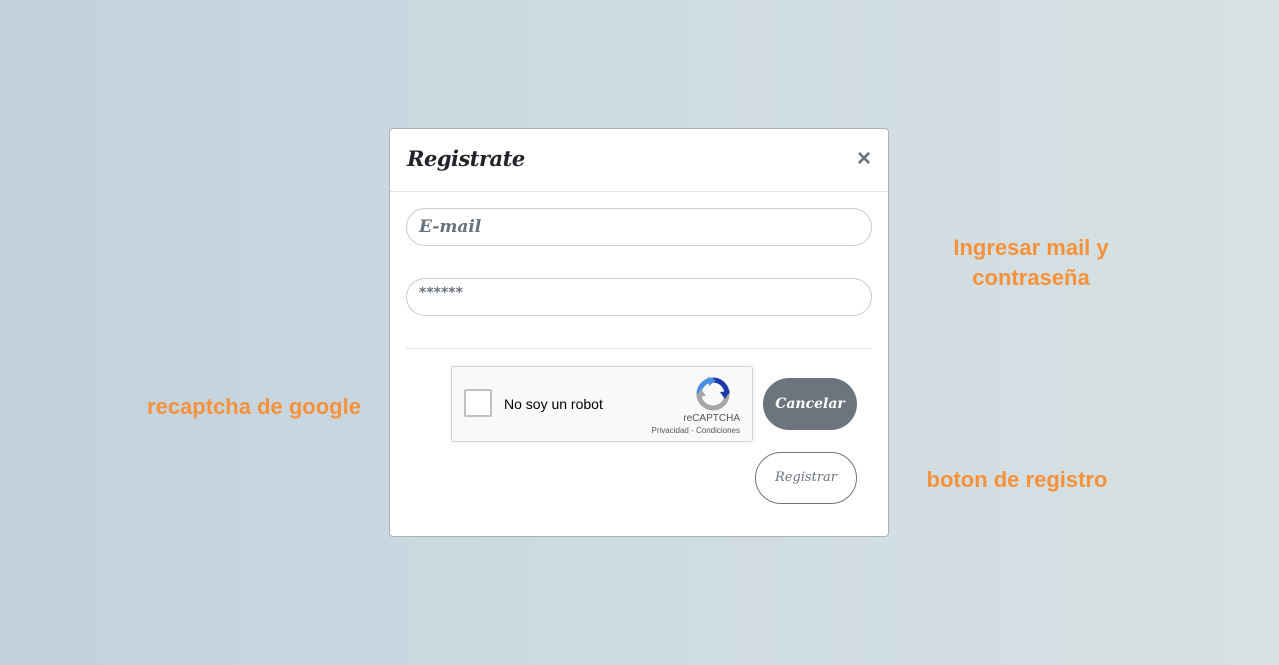  Describe the element at coordinates (478, 403) in the screenshot. I see `recaptcha-checkbox` at that location.